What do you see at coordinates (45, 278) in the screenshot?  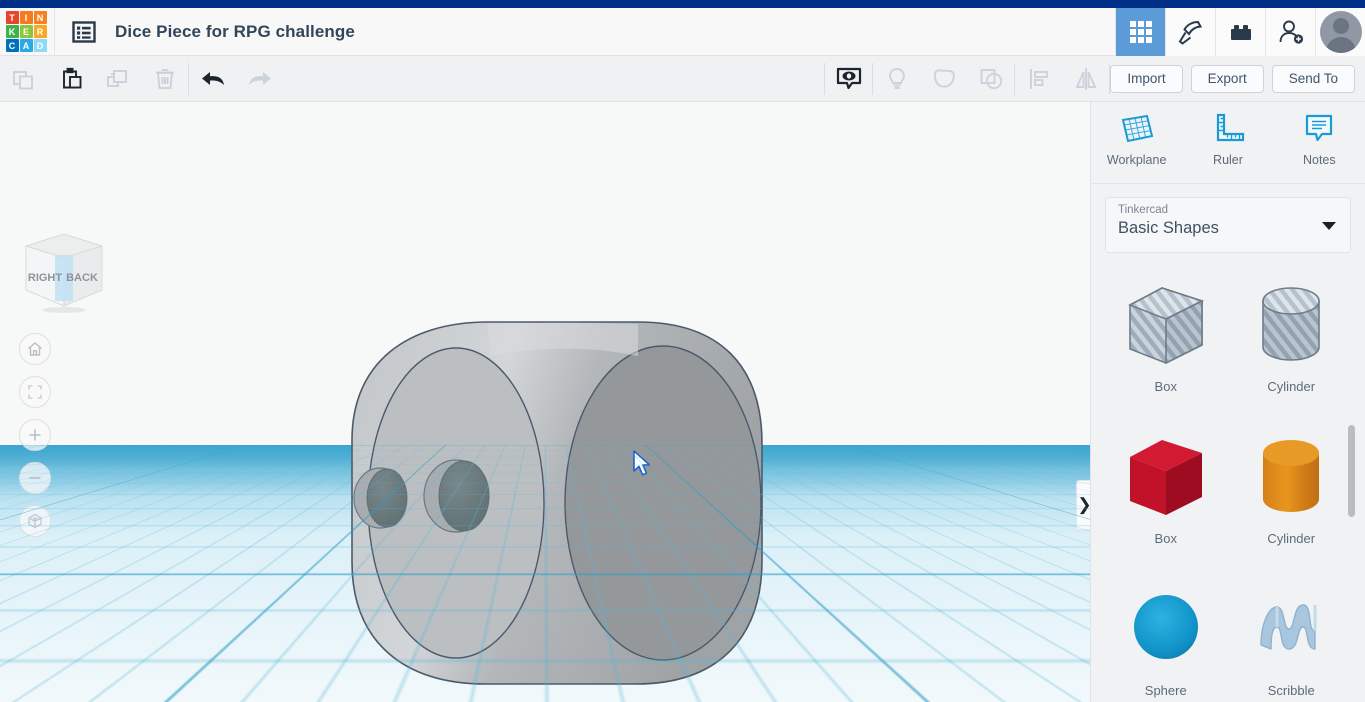 I see `viewcube-face-left: RIGHT` at bounding box center [45, 278].